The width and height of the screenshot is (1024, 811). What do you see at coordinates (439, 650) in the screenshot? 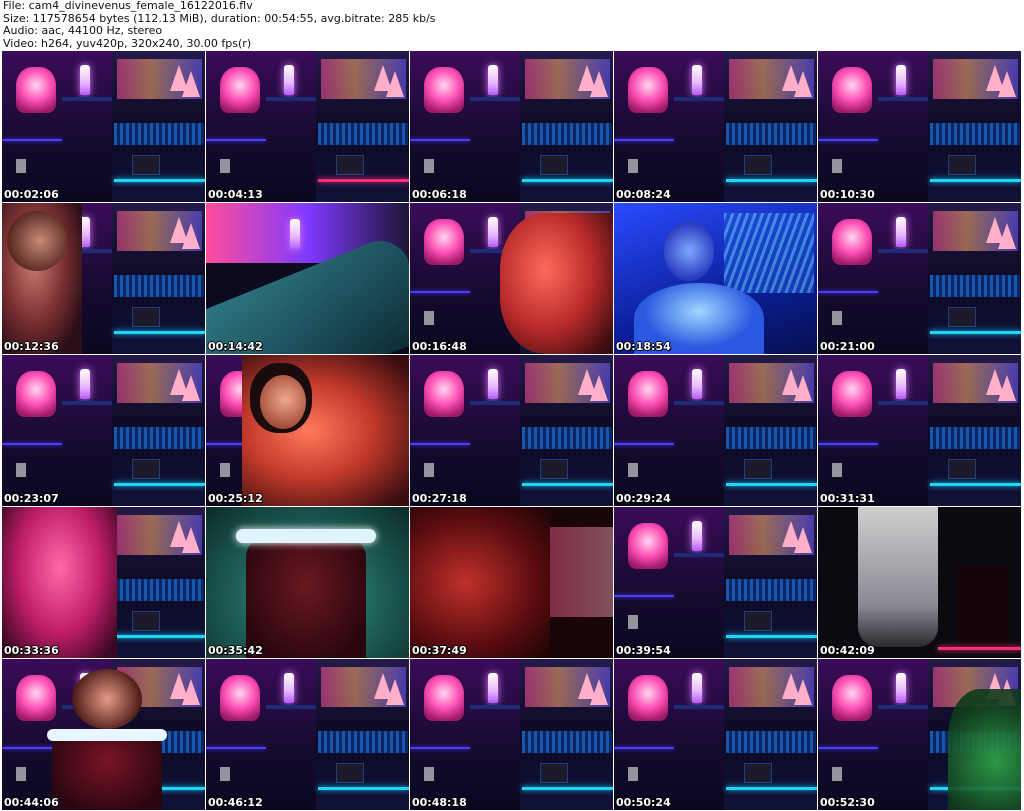
I see `thumbnail-timestamp: 00:37:49` at bounding box center [439, 650].